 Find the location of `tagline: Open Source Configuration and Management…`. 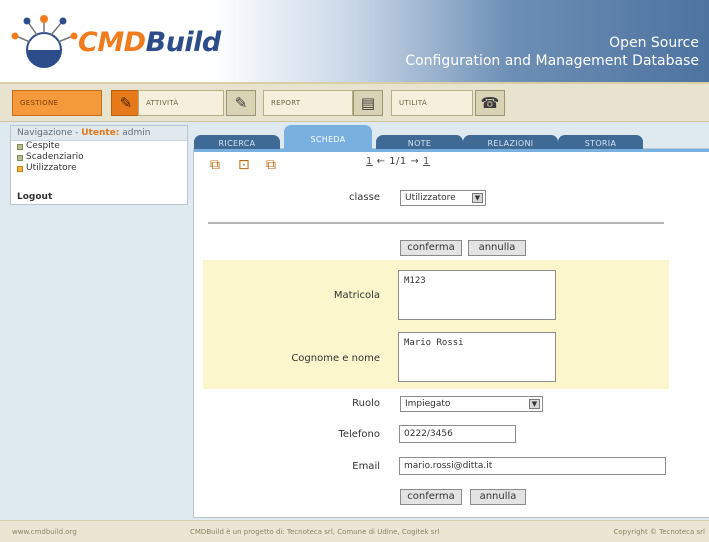

tagline: Open Source Configuration and Management… is located at coordinates (552, 52).